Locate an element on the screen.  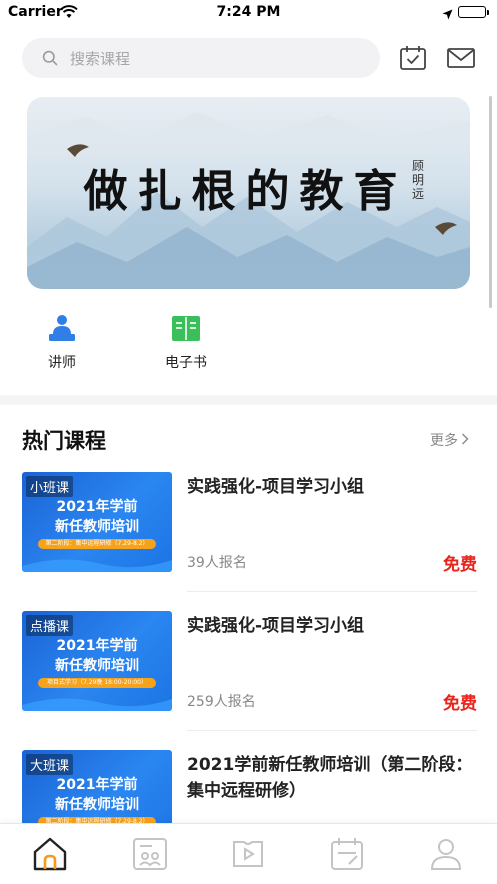
status-bar: Carrier 7:24 PM is located at coordinates (248, 13).